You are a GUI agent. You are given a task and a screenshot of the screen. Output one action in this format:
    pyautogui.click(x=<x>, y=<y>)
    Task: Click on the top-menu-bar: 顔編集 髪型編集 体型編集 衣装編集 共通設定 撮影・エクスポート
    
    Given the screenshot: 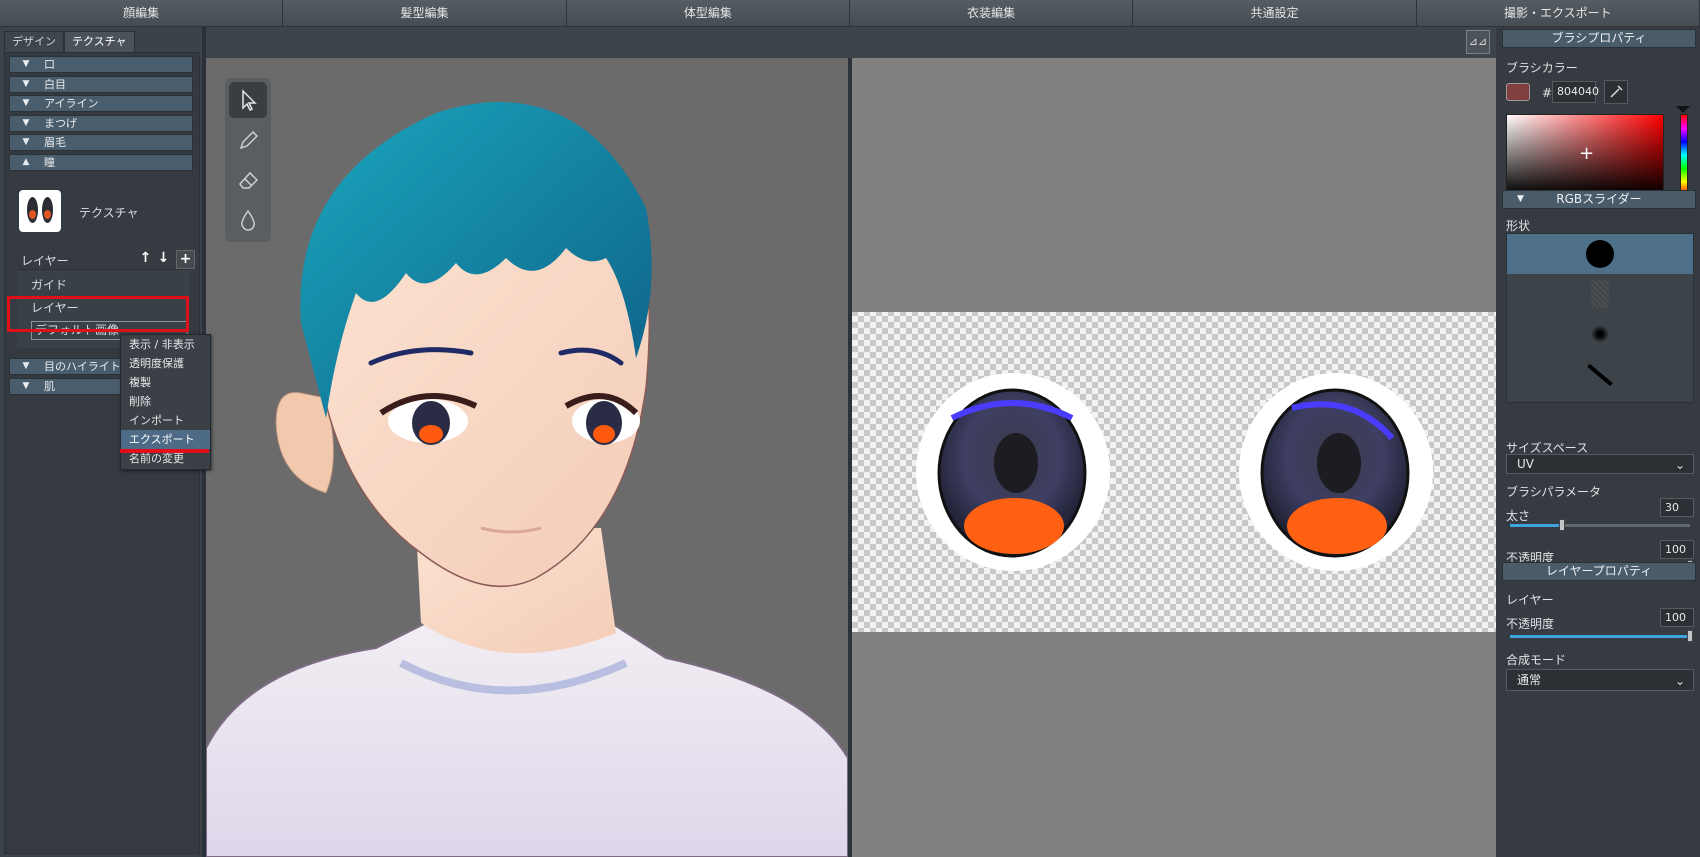 What is the action you would take?
    pyautogui.click(x=850, y=13)
    